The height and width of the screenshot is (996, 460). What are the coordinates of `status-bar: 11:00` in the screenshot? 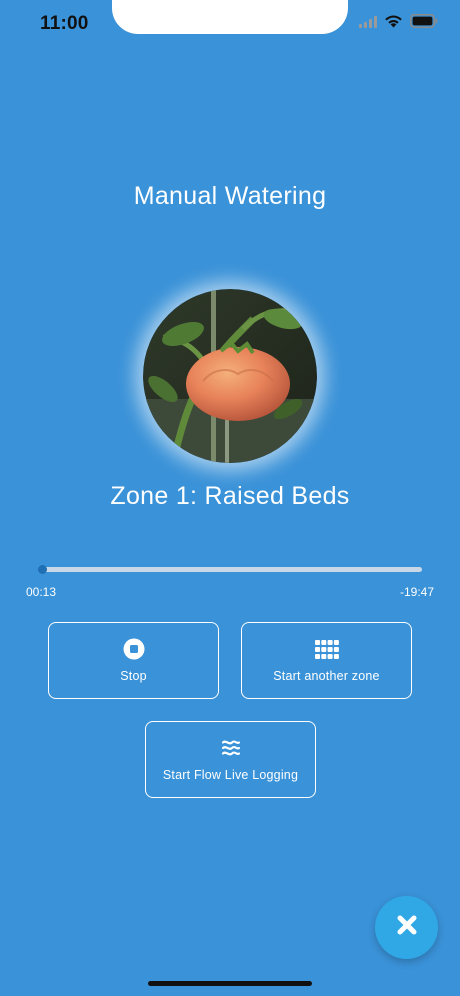 It's located at (230, 24).